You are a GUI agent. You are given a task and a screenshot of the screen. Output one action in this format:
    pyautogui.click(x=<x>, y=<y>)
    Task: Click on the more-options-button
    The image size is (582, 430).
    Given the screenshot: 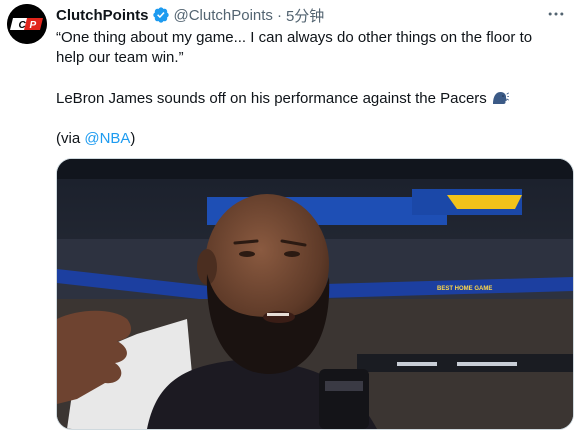 What is the action you would take?
    pyautogui.click(x=556, y=14)
    